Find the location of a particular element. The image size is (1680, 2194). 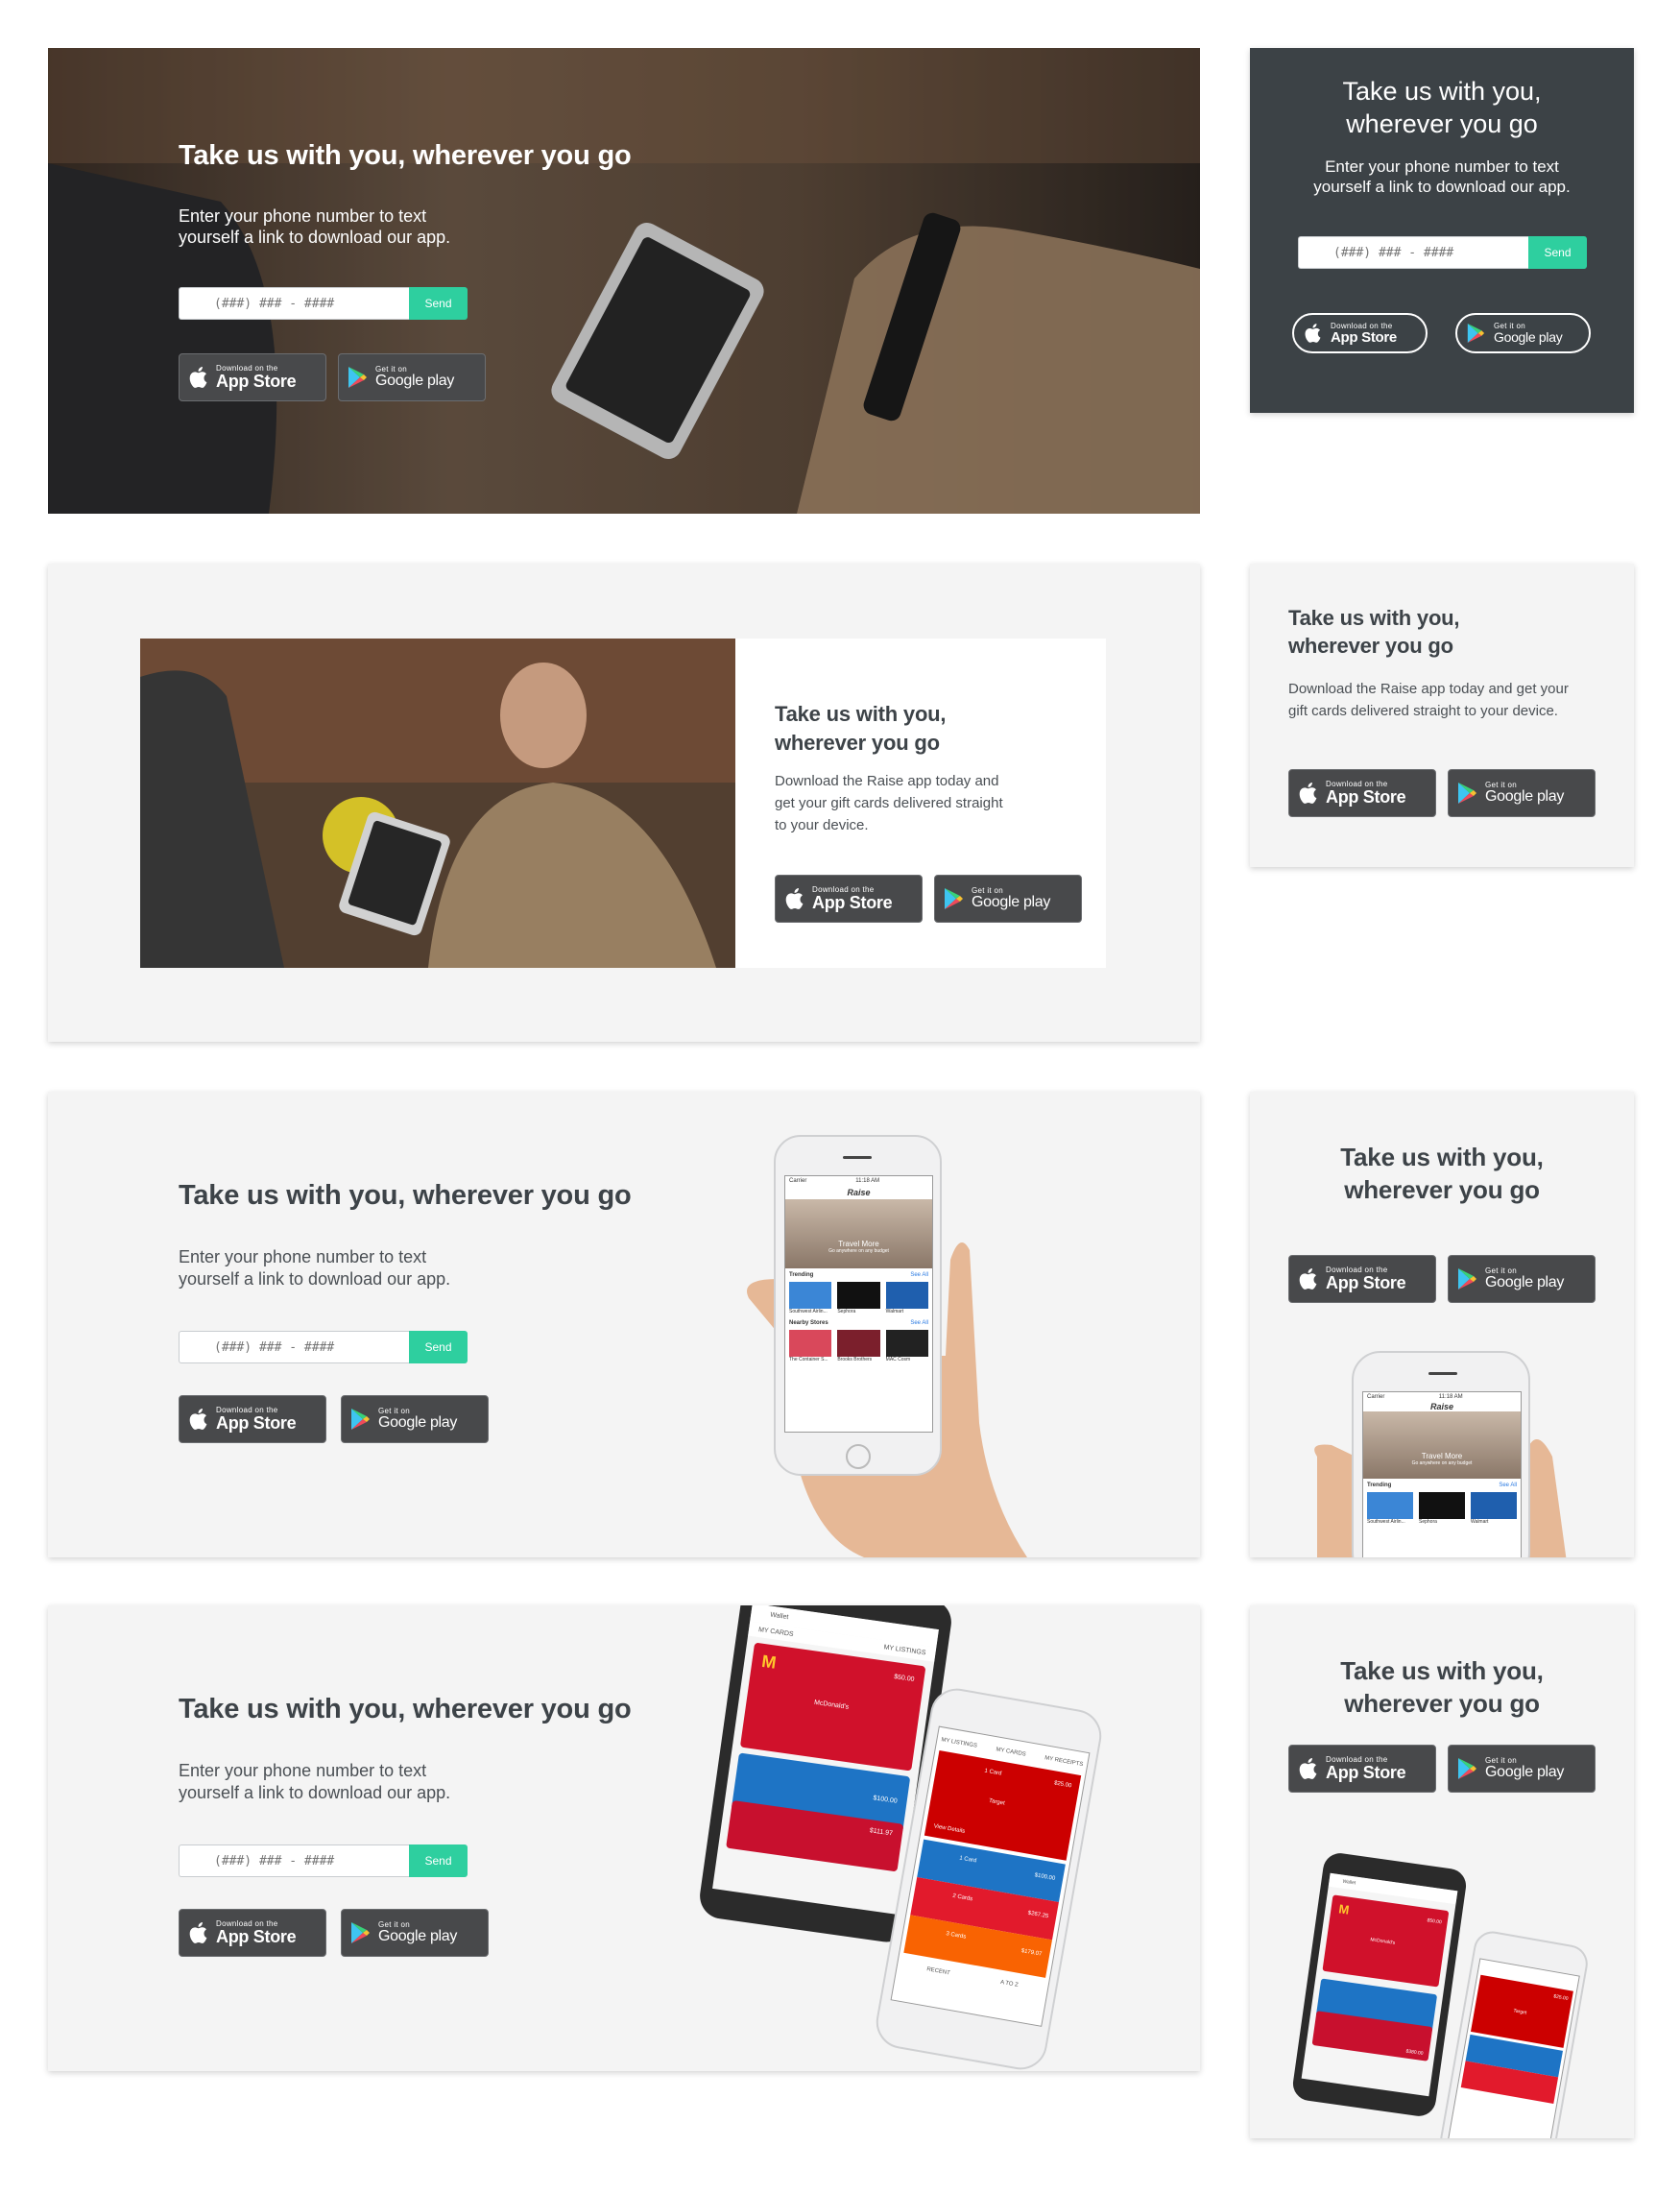

macys-amount: $267.25 is located at coordinates (1038, 1915).